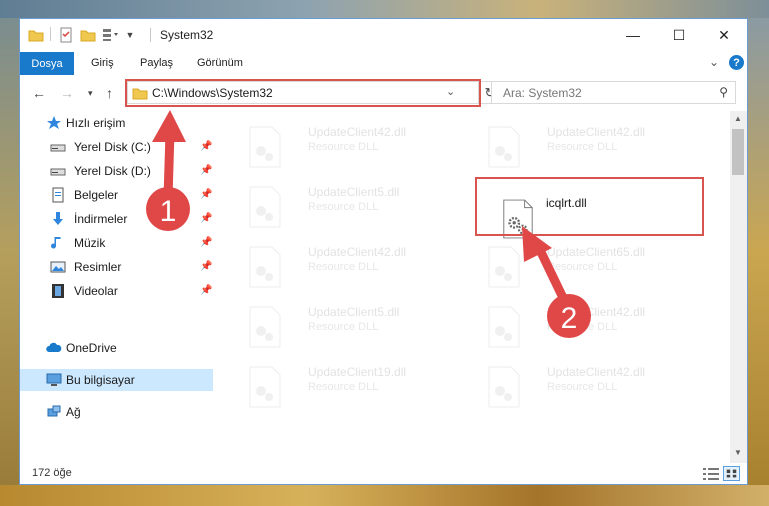  I want to click on sidebar-item-local-disk-c: Yerel Disk (C:) 📌, so click(116, 147).